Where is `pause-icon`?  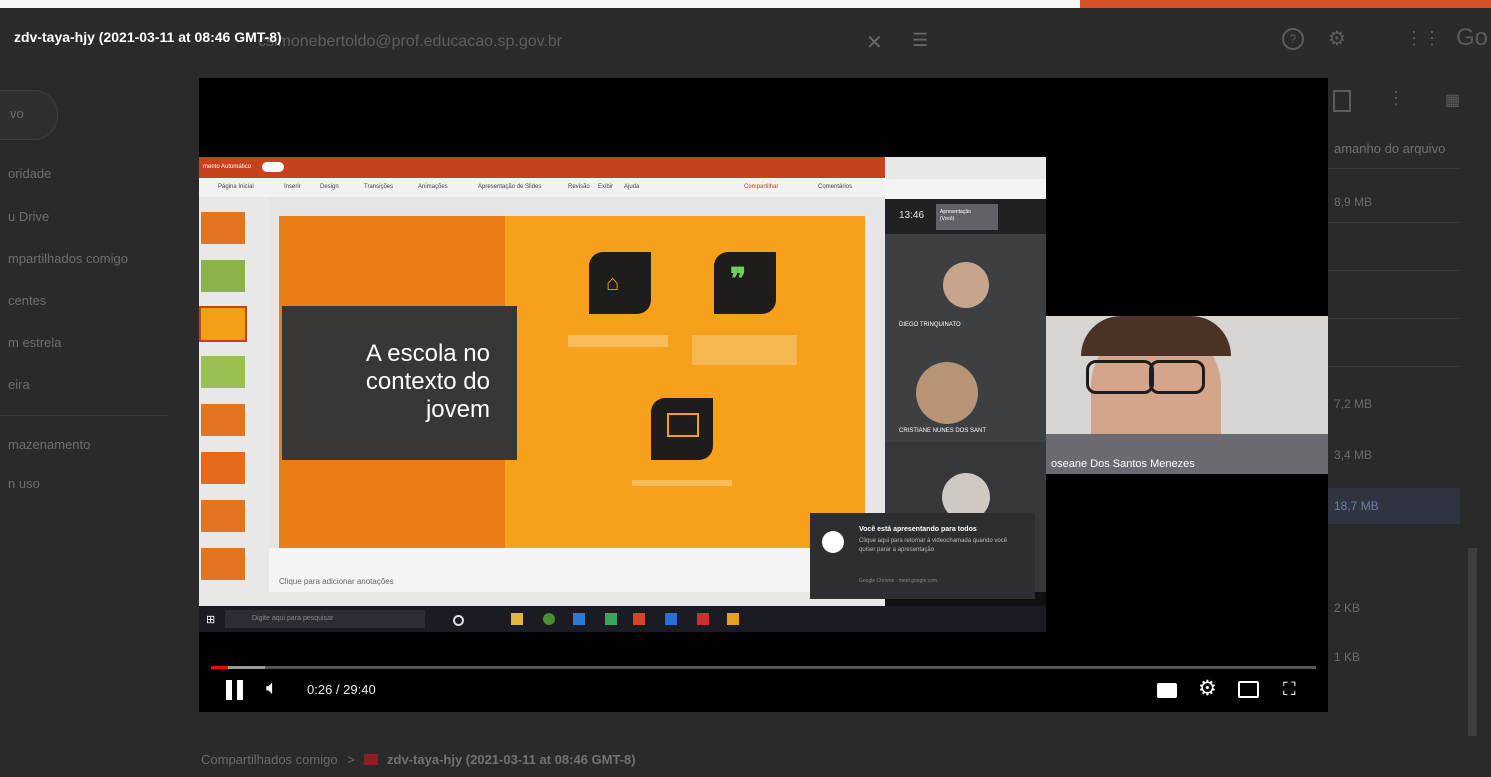
pause-icon is located at coordinates (229, 690).